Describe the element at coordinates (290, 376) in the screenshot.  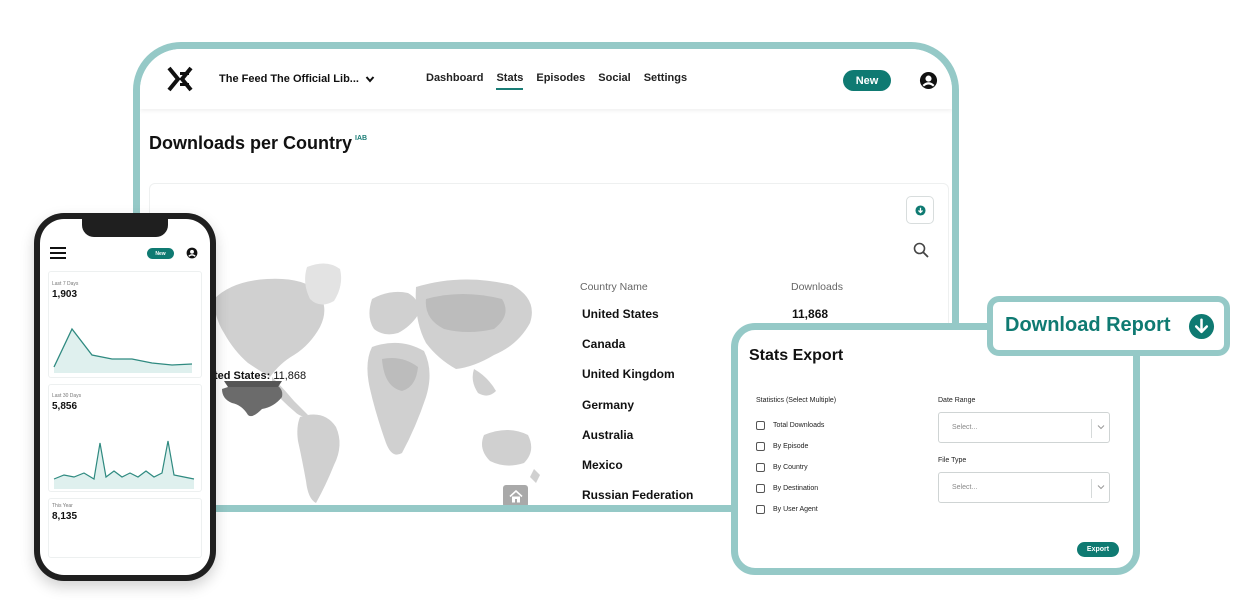
I see `tooltip-value: 11,868` at that location.